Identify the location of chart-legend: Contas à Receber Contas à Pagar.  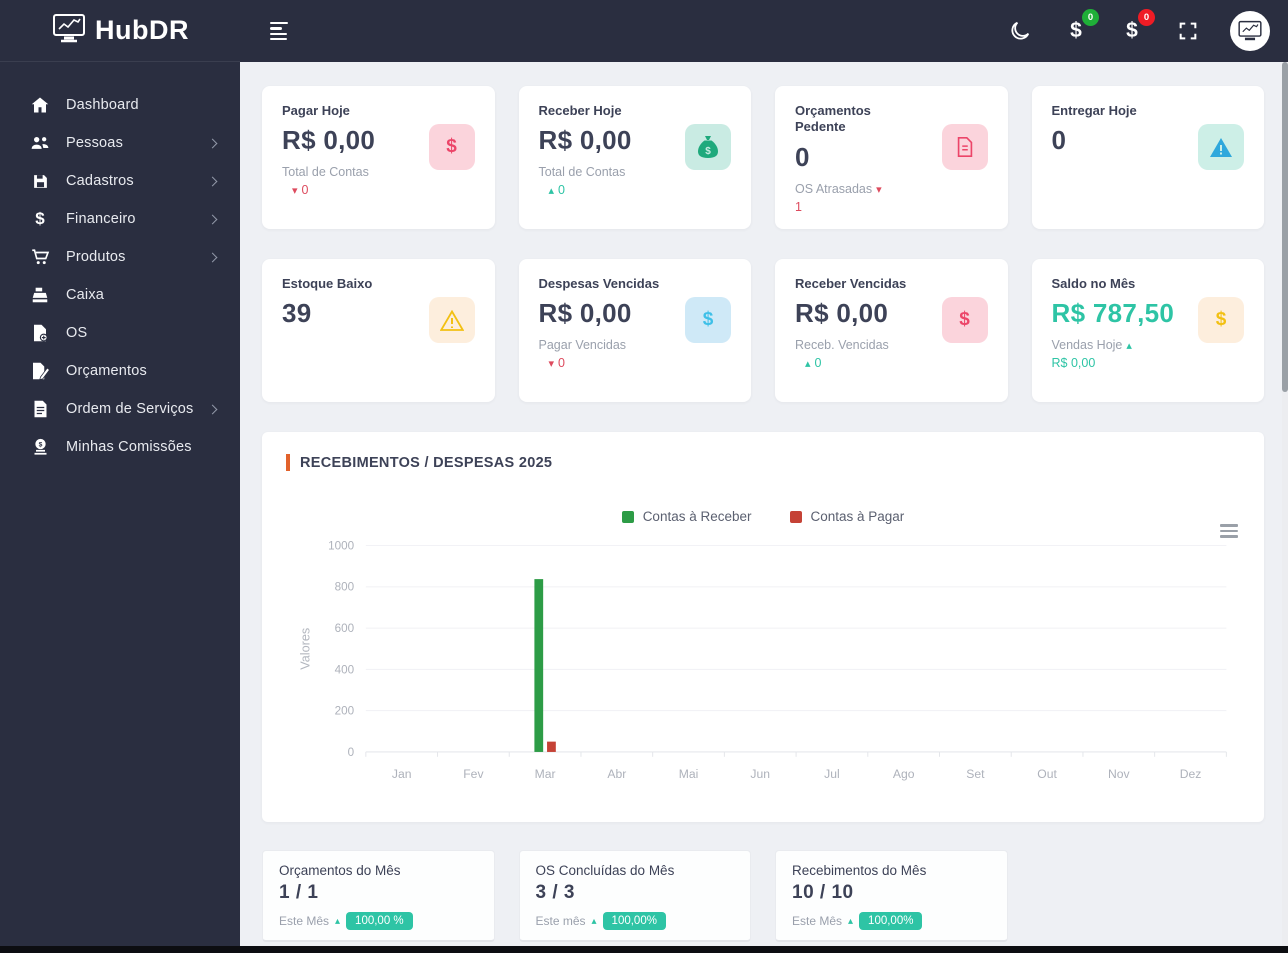
(763, 516).